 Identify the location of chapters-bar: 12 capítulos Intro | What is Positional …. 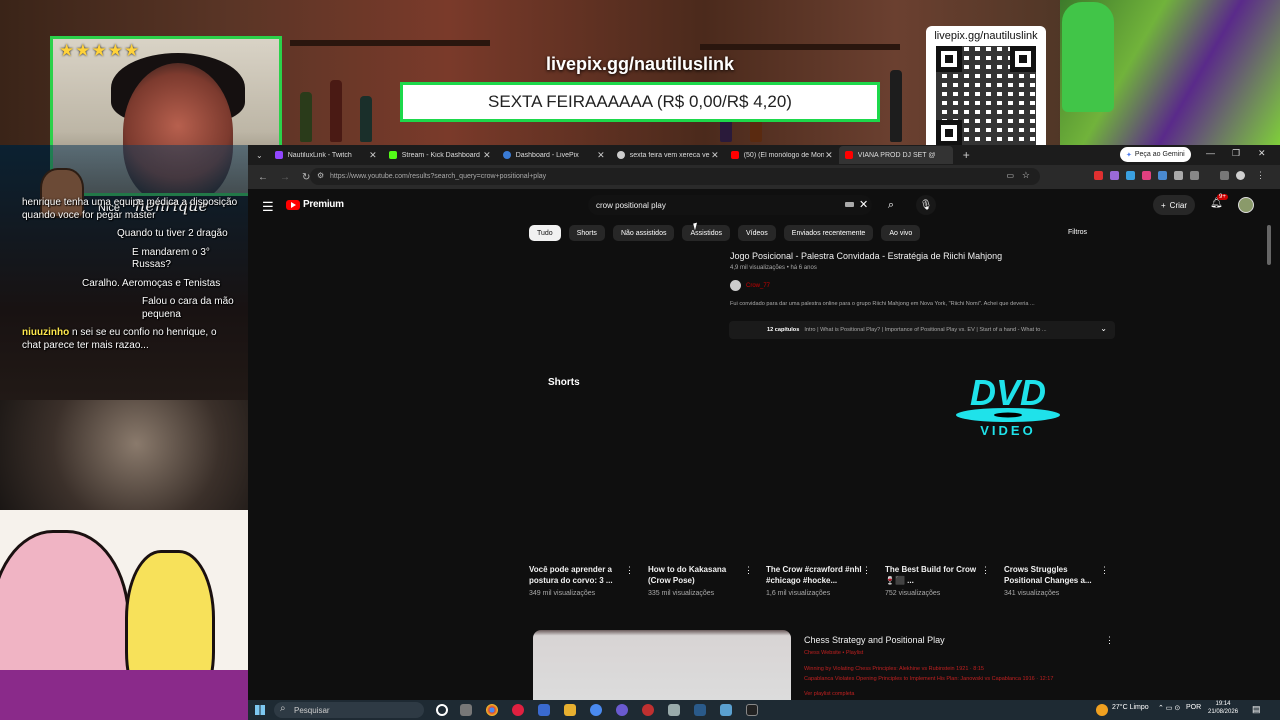
(922, 330).